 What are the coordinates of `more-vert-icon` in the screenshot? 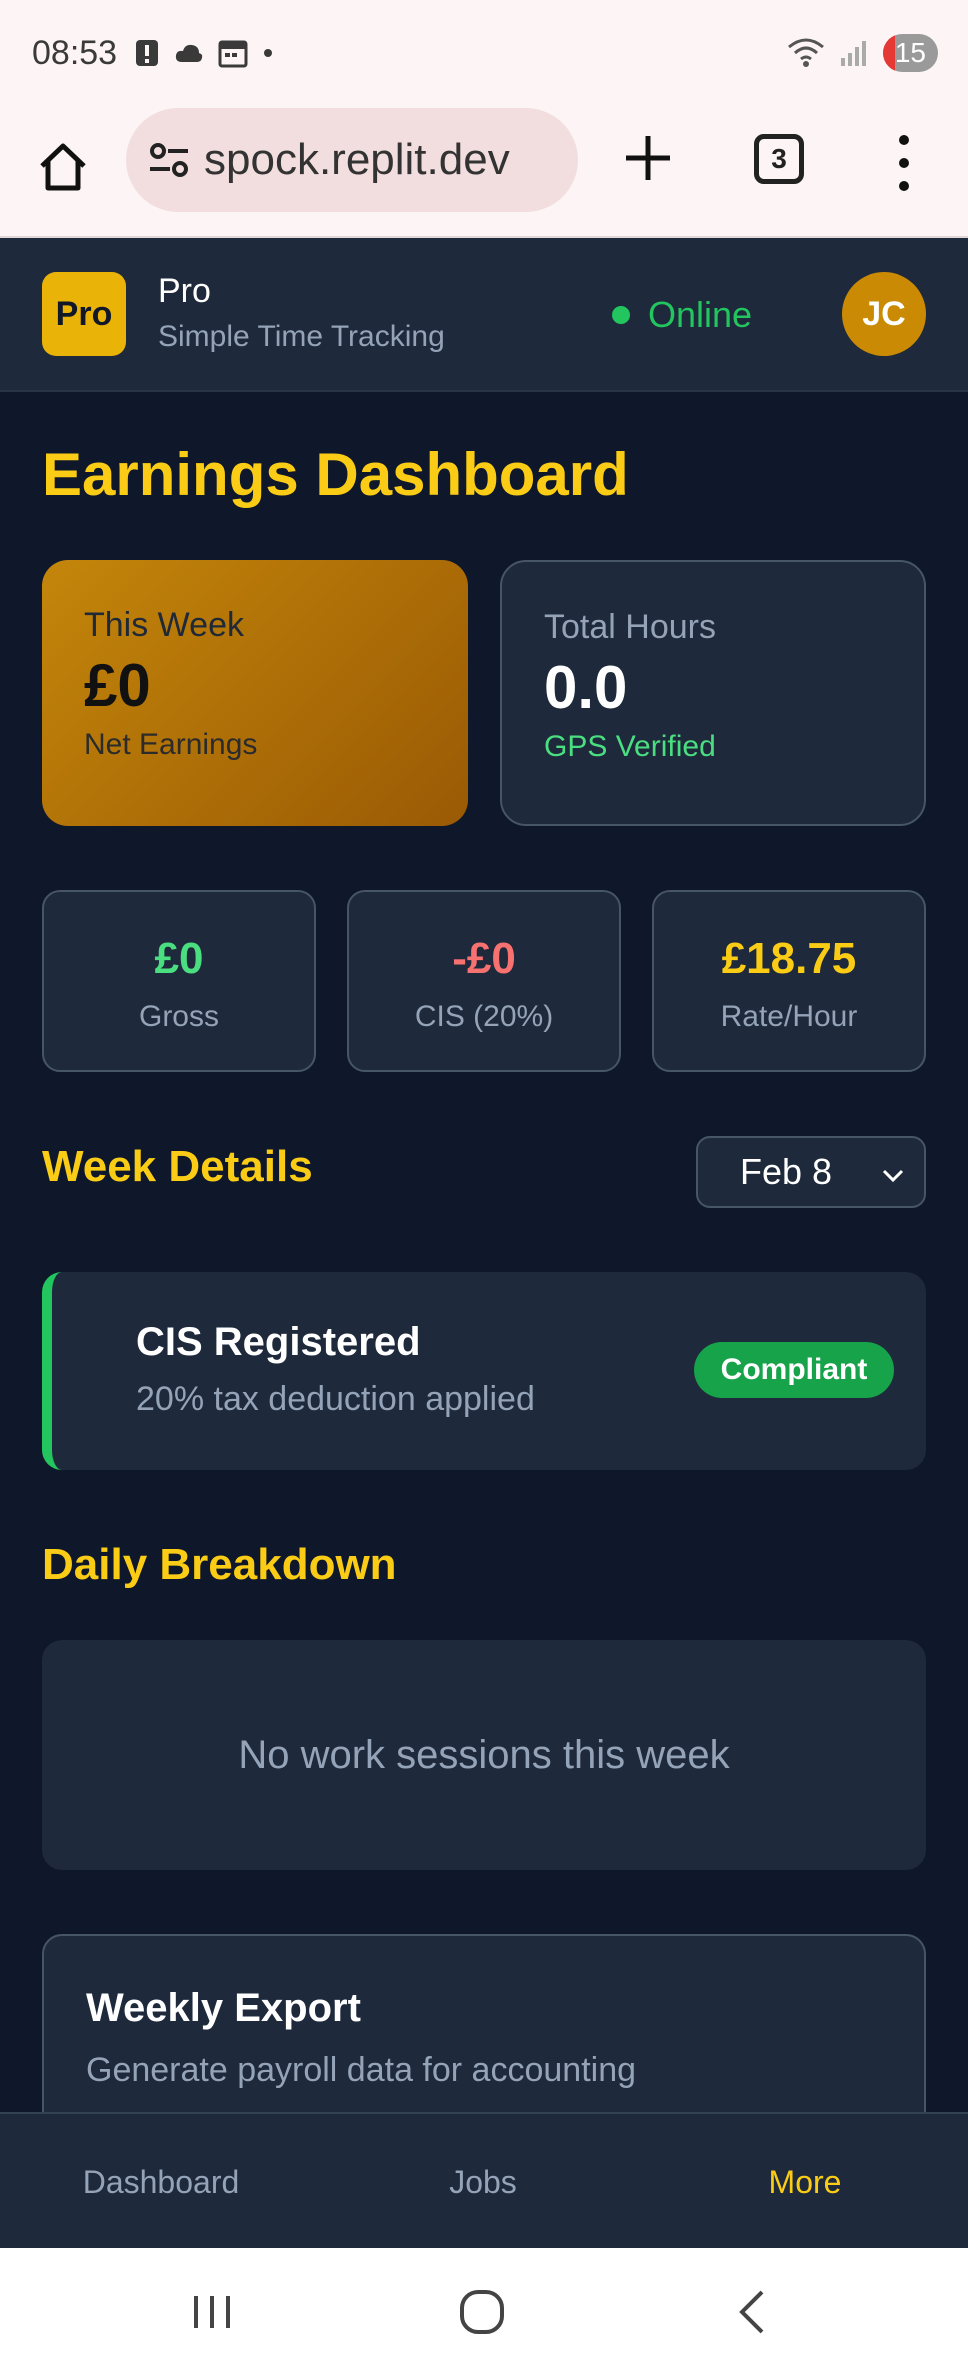 It's located at (904, 163).